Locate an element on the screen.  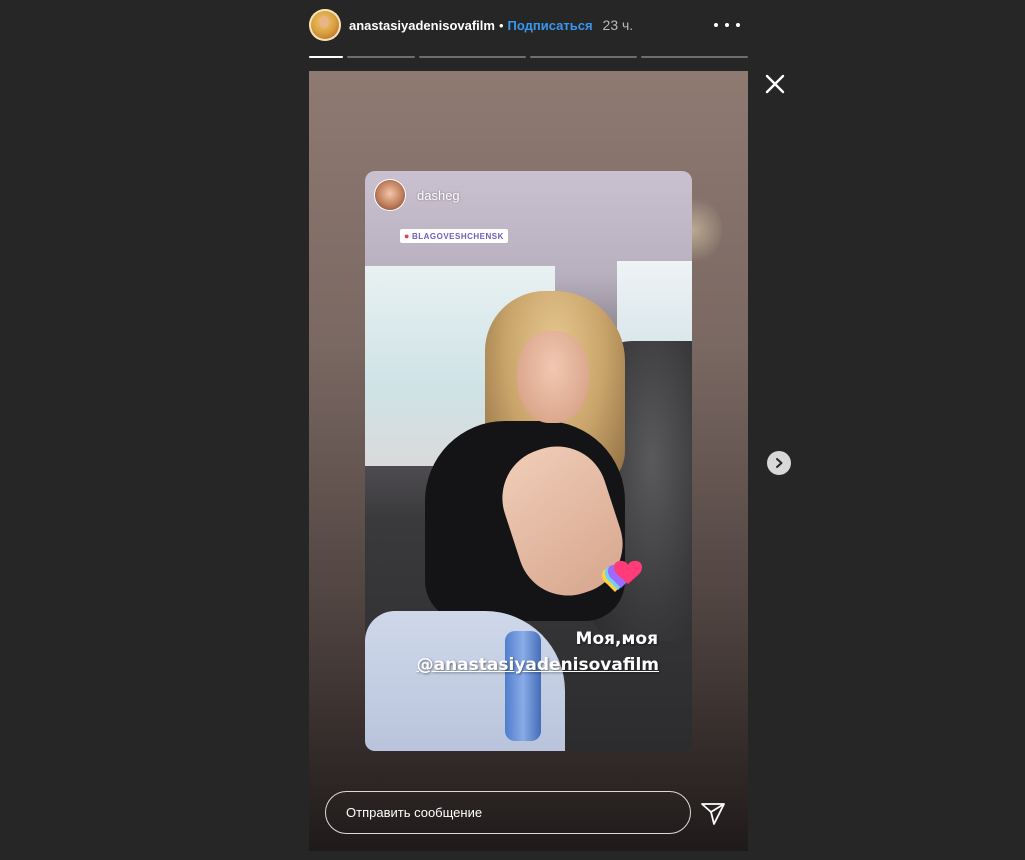
reshared-user: dasheg is located at coordinates (417, 195).